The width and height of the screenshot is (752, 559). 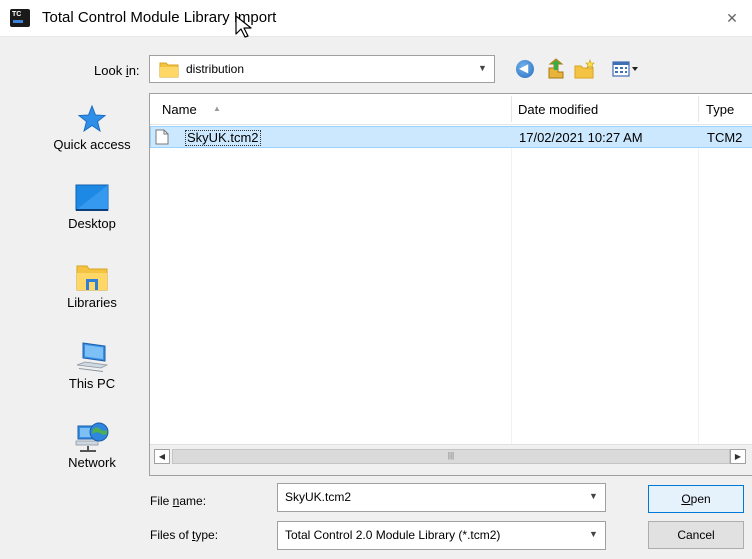 What do you see at coordinates (217, 108) in the screenshot?
I see `sort-ascending-icon: ▲` at bounding box center [217, 108].